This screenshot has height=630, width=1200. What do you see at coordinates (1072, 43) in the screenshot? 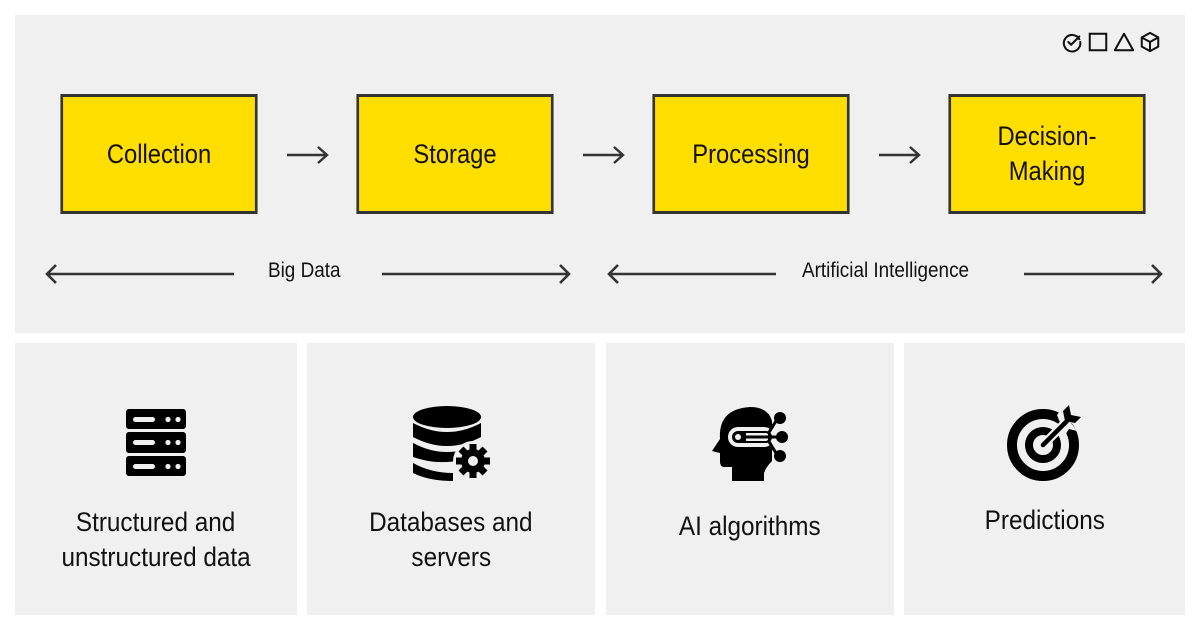
I see `check-circle-icon` at bounding box center [1072, 43].